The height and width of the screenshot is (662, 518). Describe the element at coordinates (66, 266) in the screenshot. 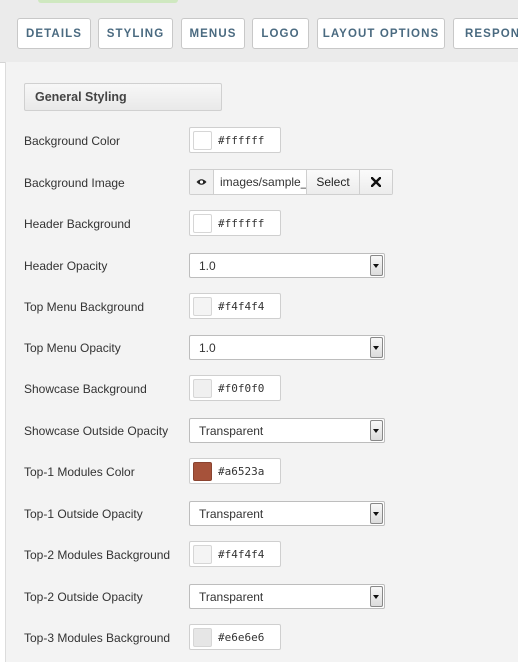

I see `header-opacity-label: Header Opacity` at that location.